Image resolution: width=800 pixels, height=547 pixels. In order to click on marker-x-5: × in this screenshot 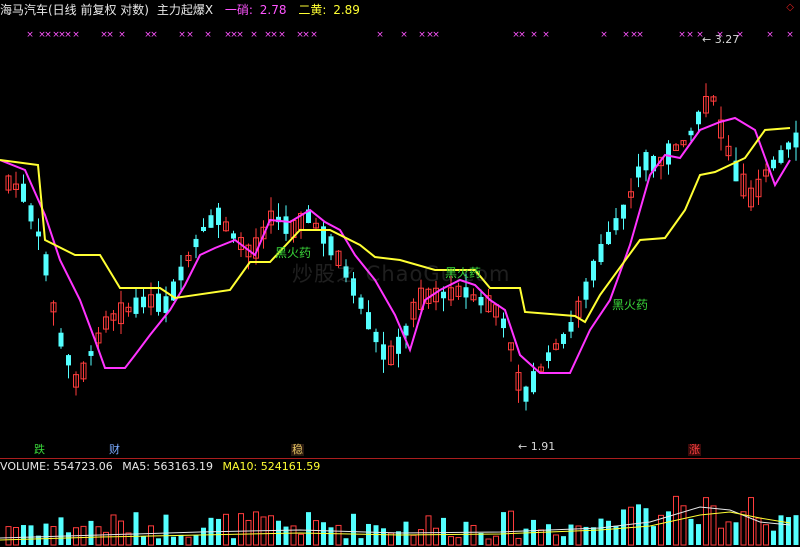, I will do `click(68, 35)`.